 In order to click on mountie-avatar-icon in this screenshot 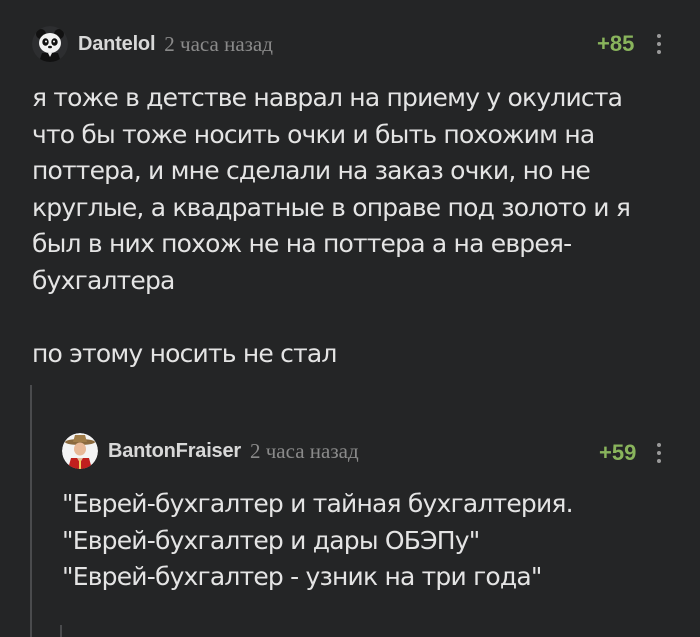, I will do `click(80, 451)`.